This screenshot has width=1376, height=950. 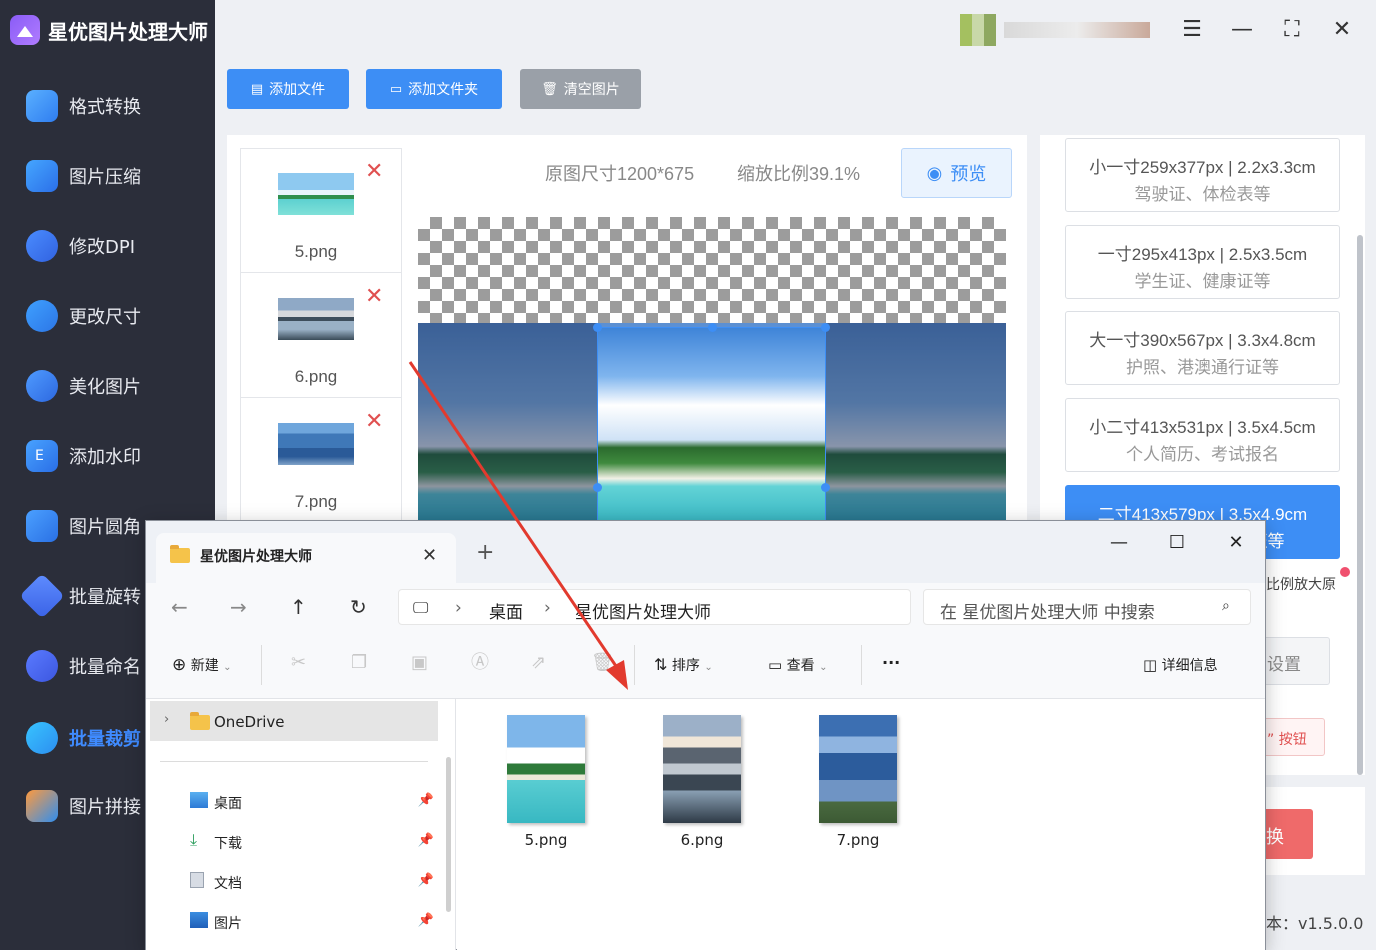 I want to click on explorer-maximize-icon: ☐, so click(x=1177, y=543).